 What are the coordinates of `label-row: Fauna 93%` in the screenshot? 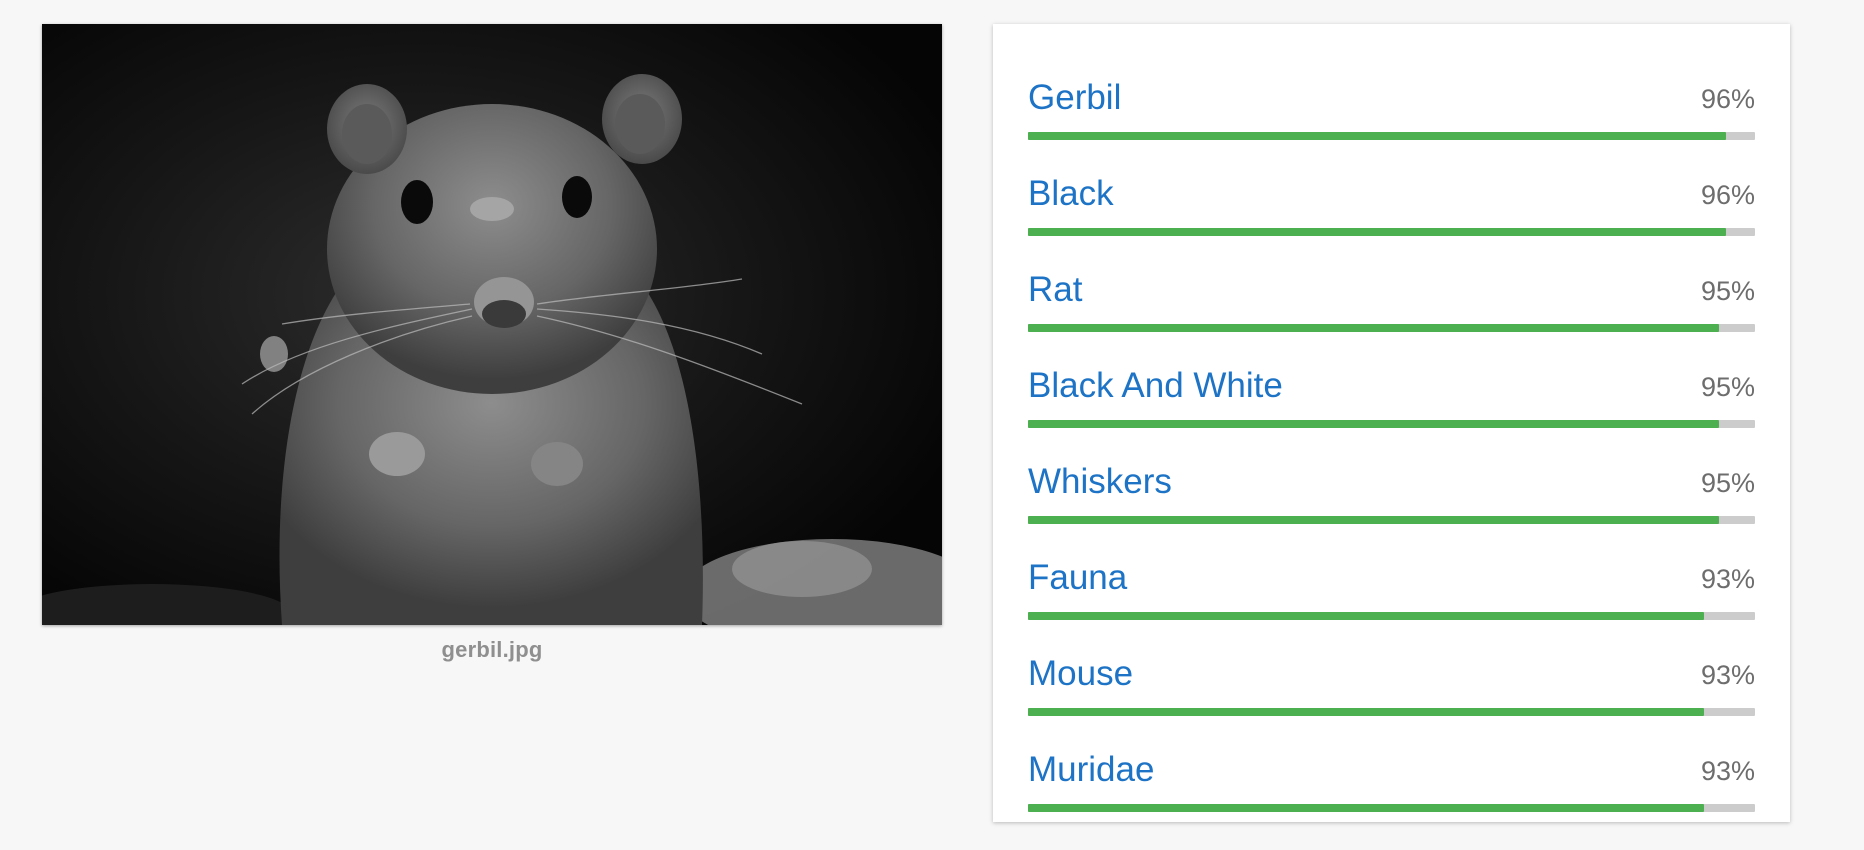 It's located at (1391, 562).